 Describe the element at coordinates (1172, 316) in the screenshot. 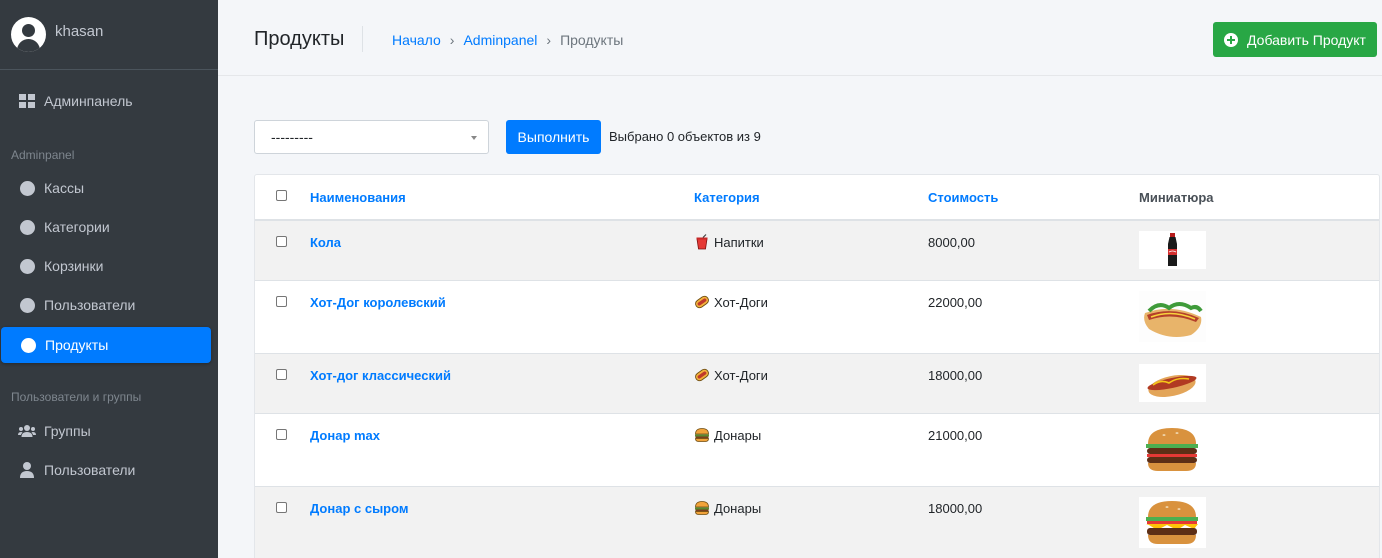

I see `hotdog-royal-thumbnail` at that location.